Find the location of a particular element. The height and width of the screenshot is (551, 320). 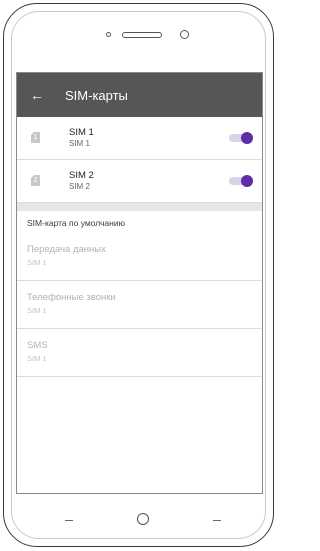

proximity-sensor is located at coordinates (108, 34).